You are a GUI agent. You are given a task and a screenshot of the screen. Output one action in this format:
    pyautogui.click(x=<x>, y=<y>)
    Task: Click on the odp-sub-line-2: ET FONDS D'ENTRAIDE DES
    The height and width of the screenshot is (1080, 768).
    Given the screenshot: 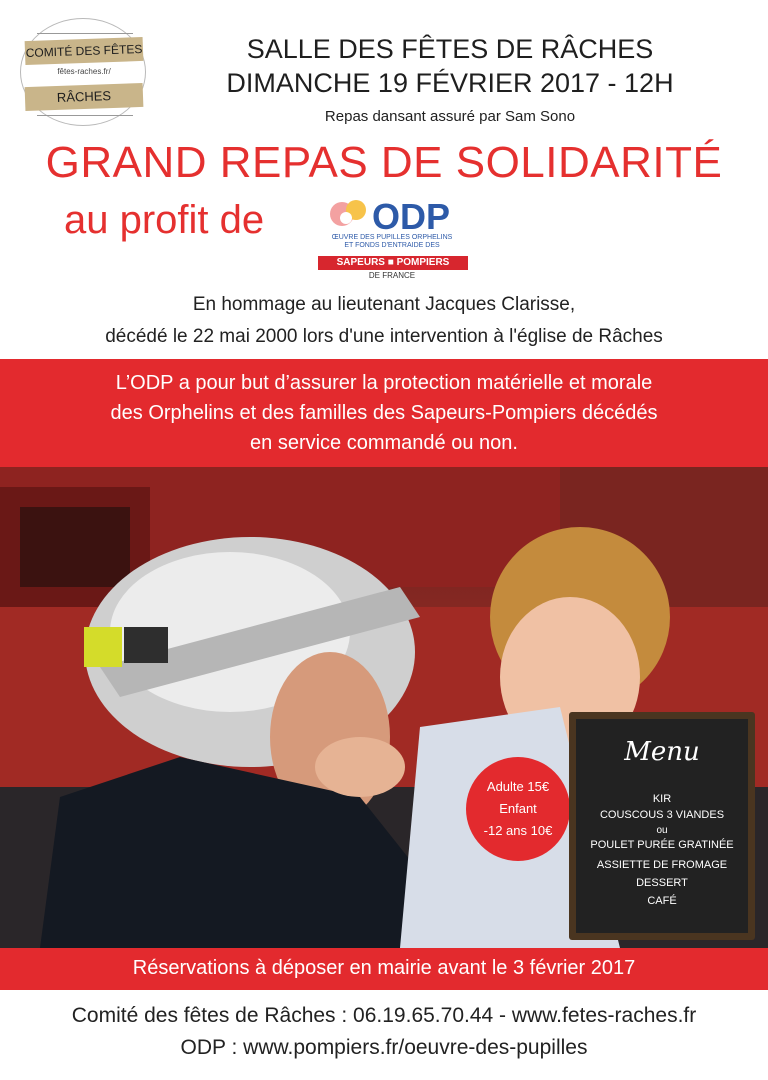 What is the action you would take?
    pyautogui.click(x=392, y=245)
    